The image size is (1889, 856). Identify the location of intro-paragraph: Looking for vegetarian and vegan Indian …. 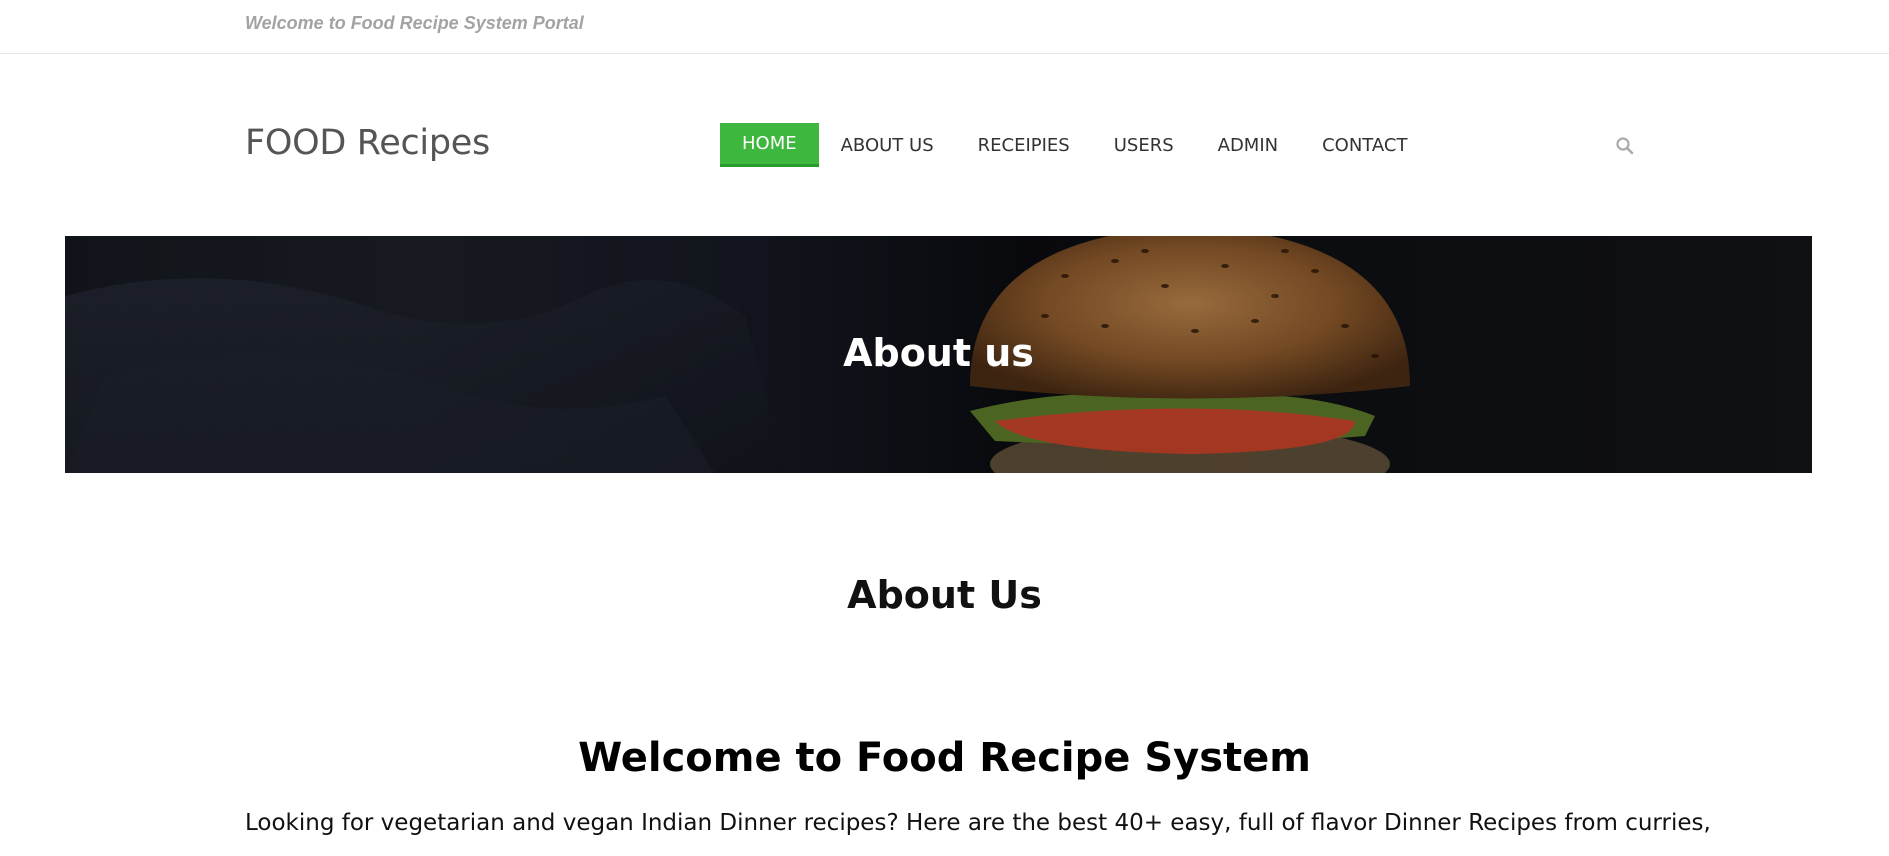
(978, 823).